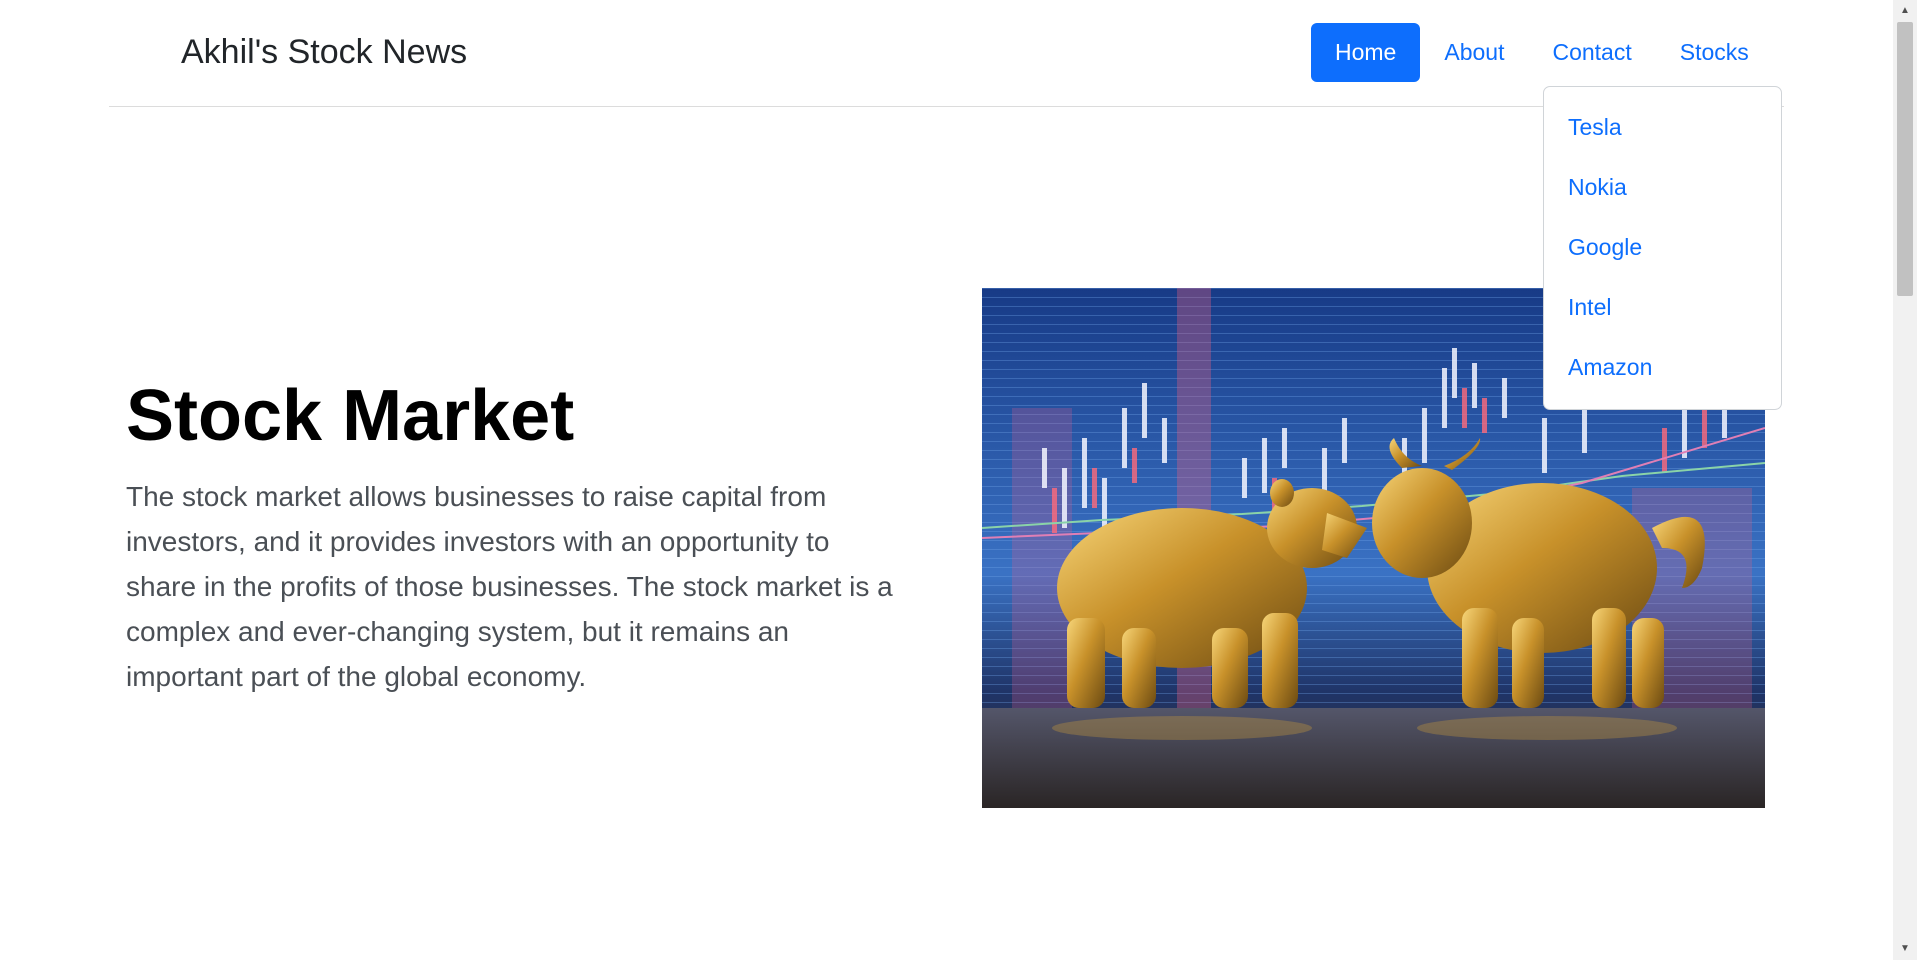 Image resolution: width=1917 pixels, height=960 pixels. I want to click on vertical-scrollbar: ▲ ▼, so click(1905, 480).